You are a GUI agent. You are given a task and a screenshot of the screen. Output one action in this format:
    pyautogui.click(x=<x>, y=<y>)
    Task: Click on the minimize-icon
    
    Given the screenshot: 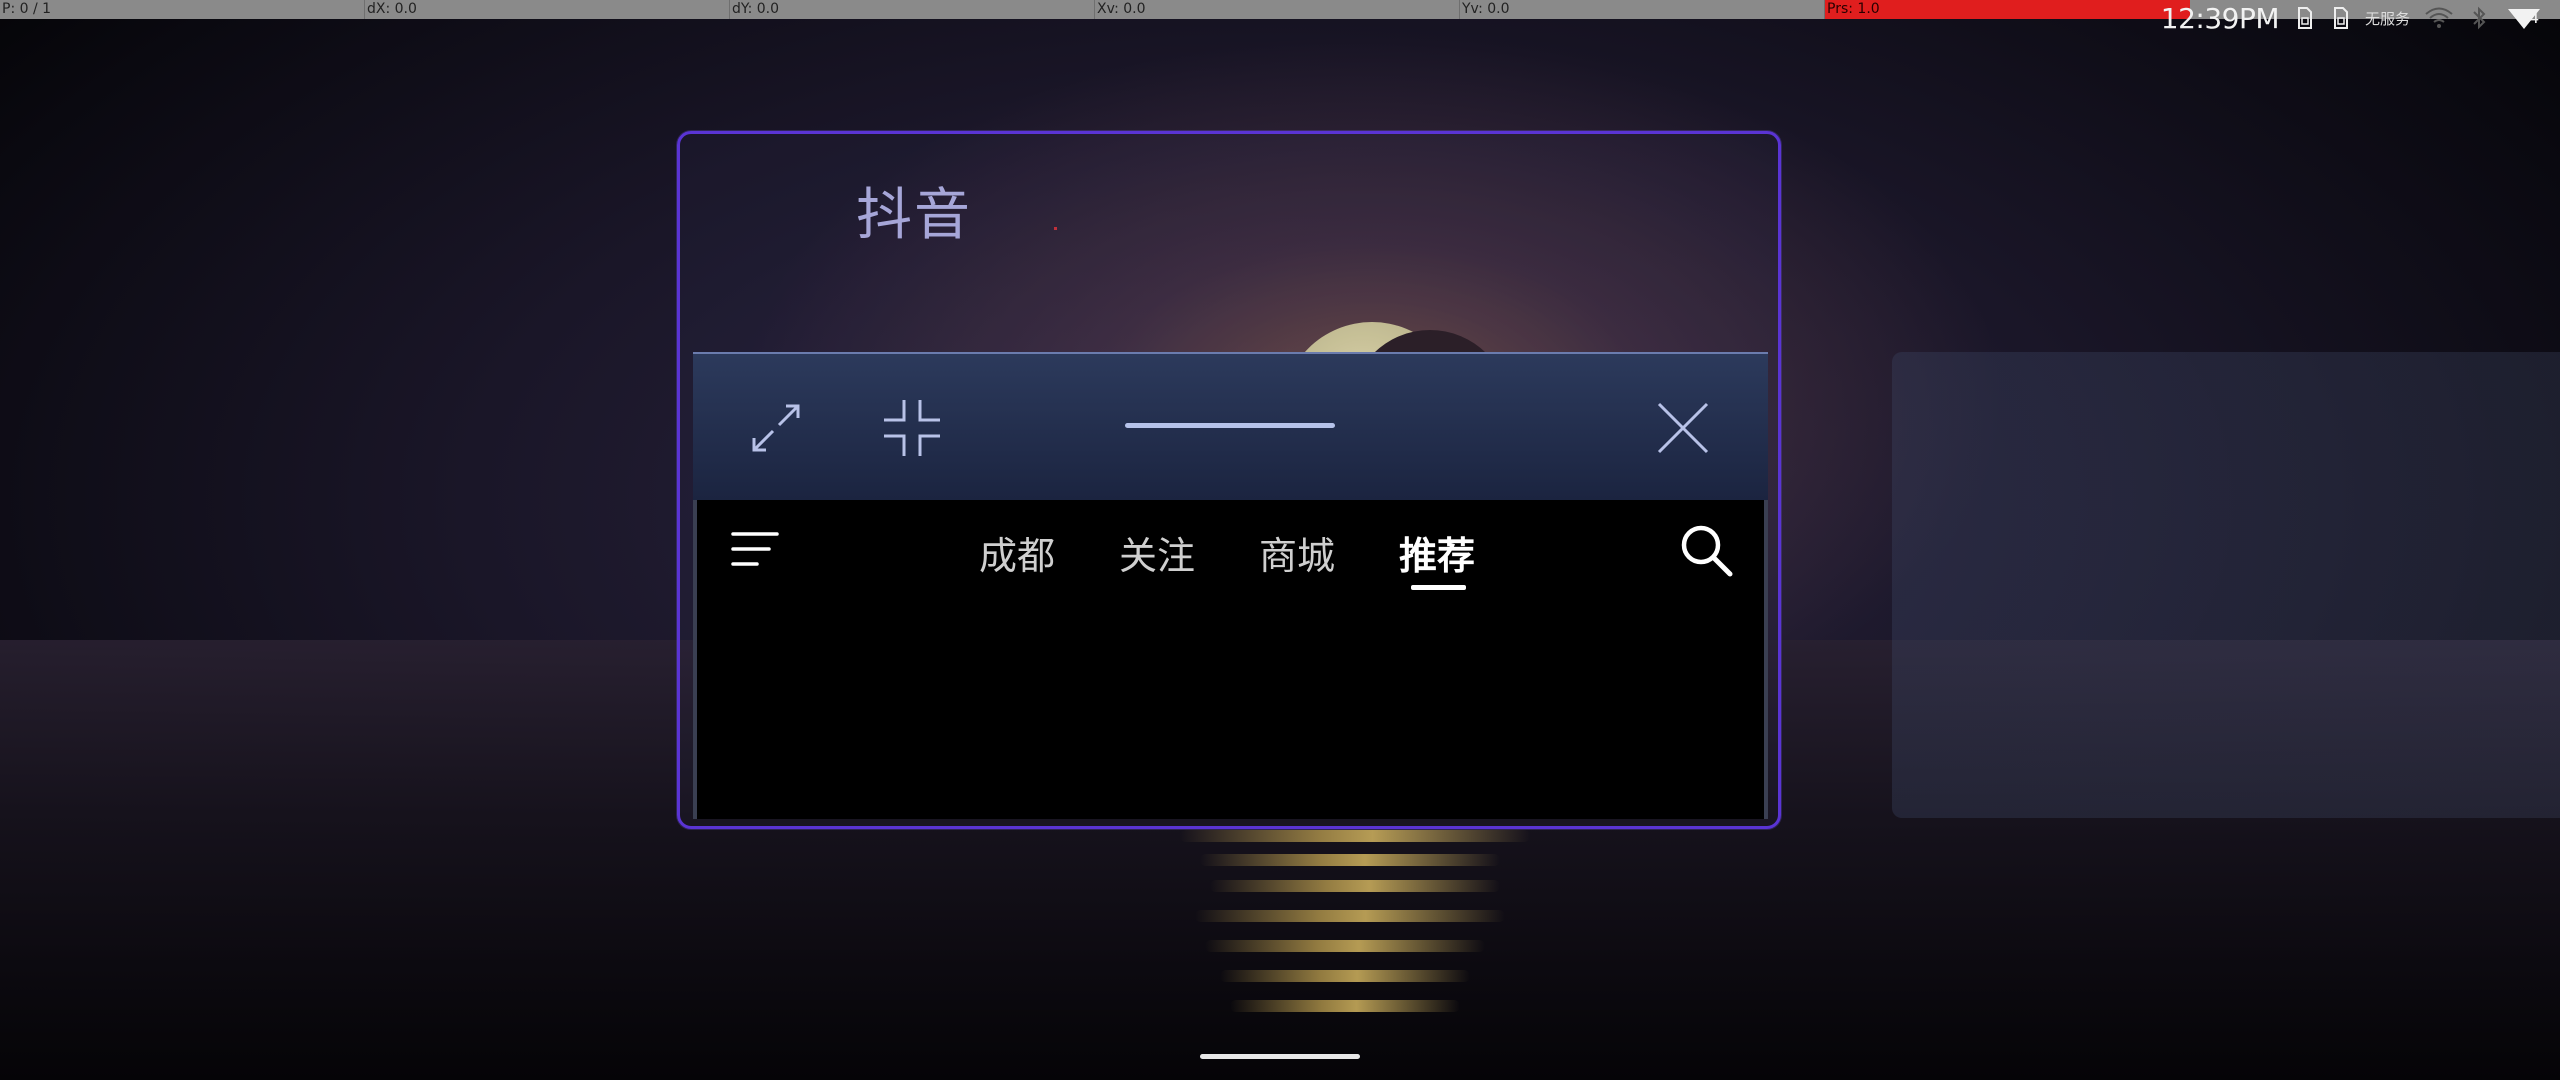 What is the action you would take?
    pyautogui.click(x=912, y=428)
    